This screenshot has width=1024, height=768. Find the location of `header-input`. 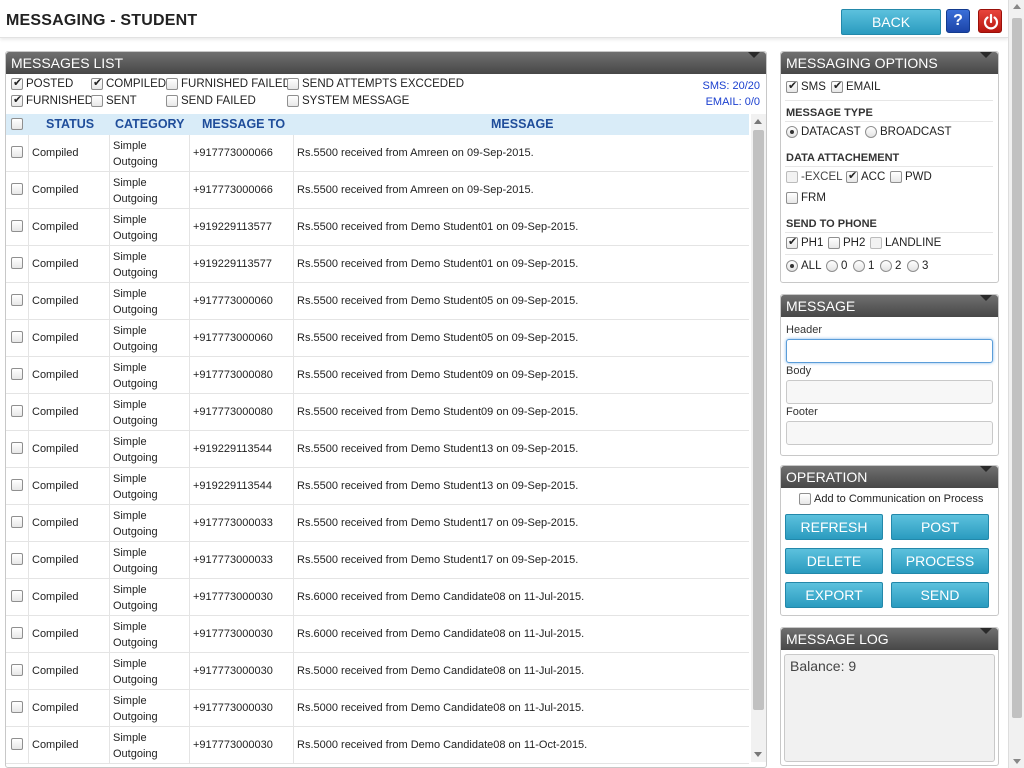

header-input is located at coordinates (889, 351).